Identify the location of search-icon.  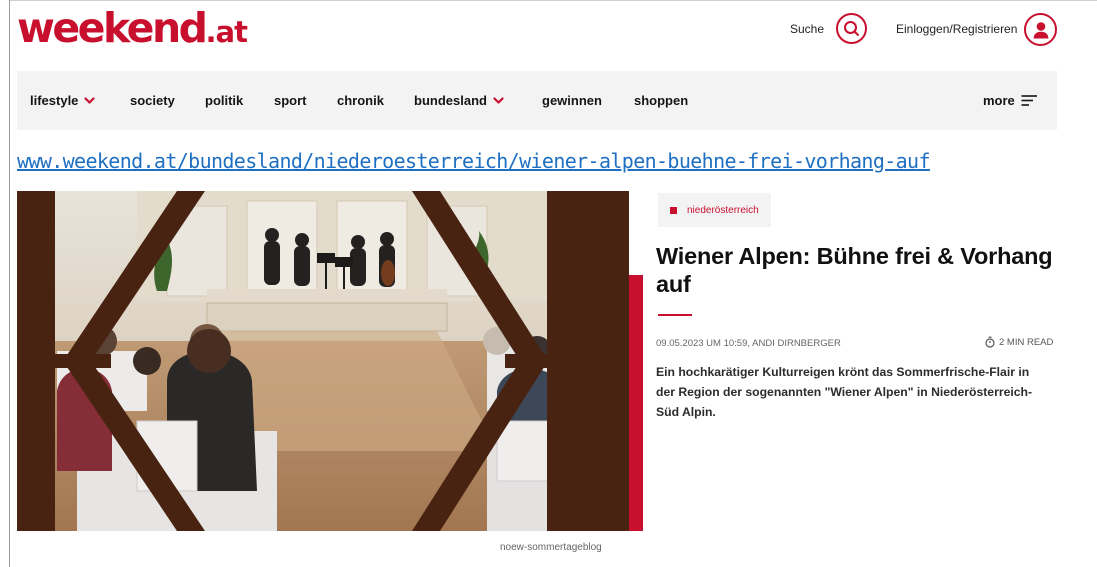
(851, 28).